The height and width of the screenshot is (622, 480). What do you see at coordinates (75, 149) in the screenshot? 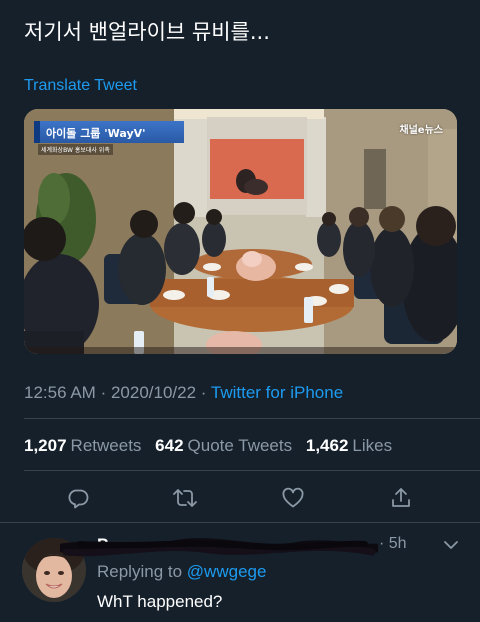
I see `video-caption-subtitle: 세계화상BW 홍보대사 위촉` at bounding box center [75, 149].